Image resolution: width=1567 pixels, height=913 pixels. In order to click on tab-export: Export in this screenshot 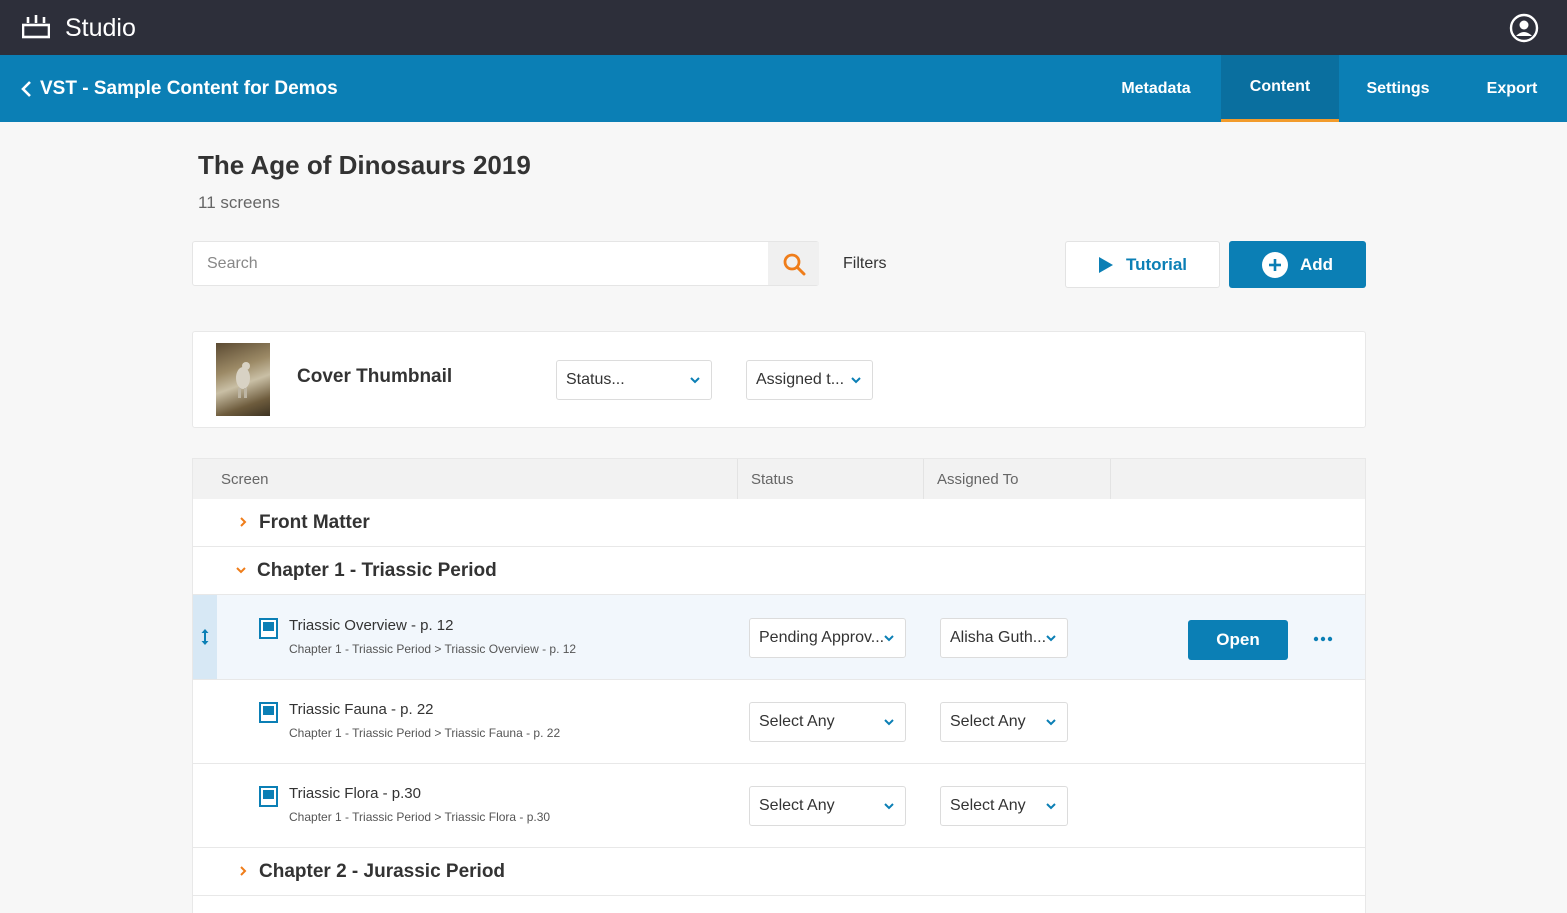, I will do `click(1512, 88)`.